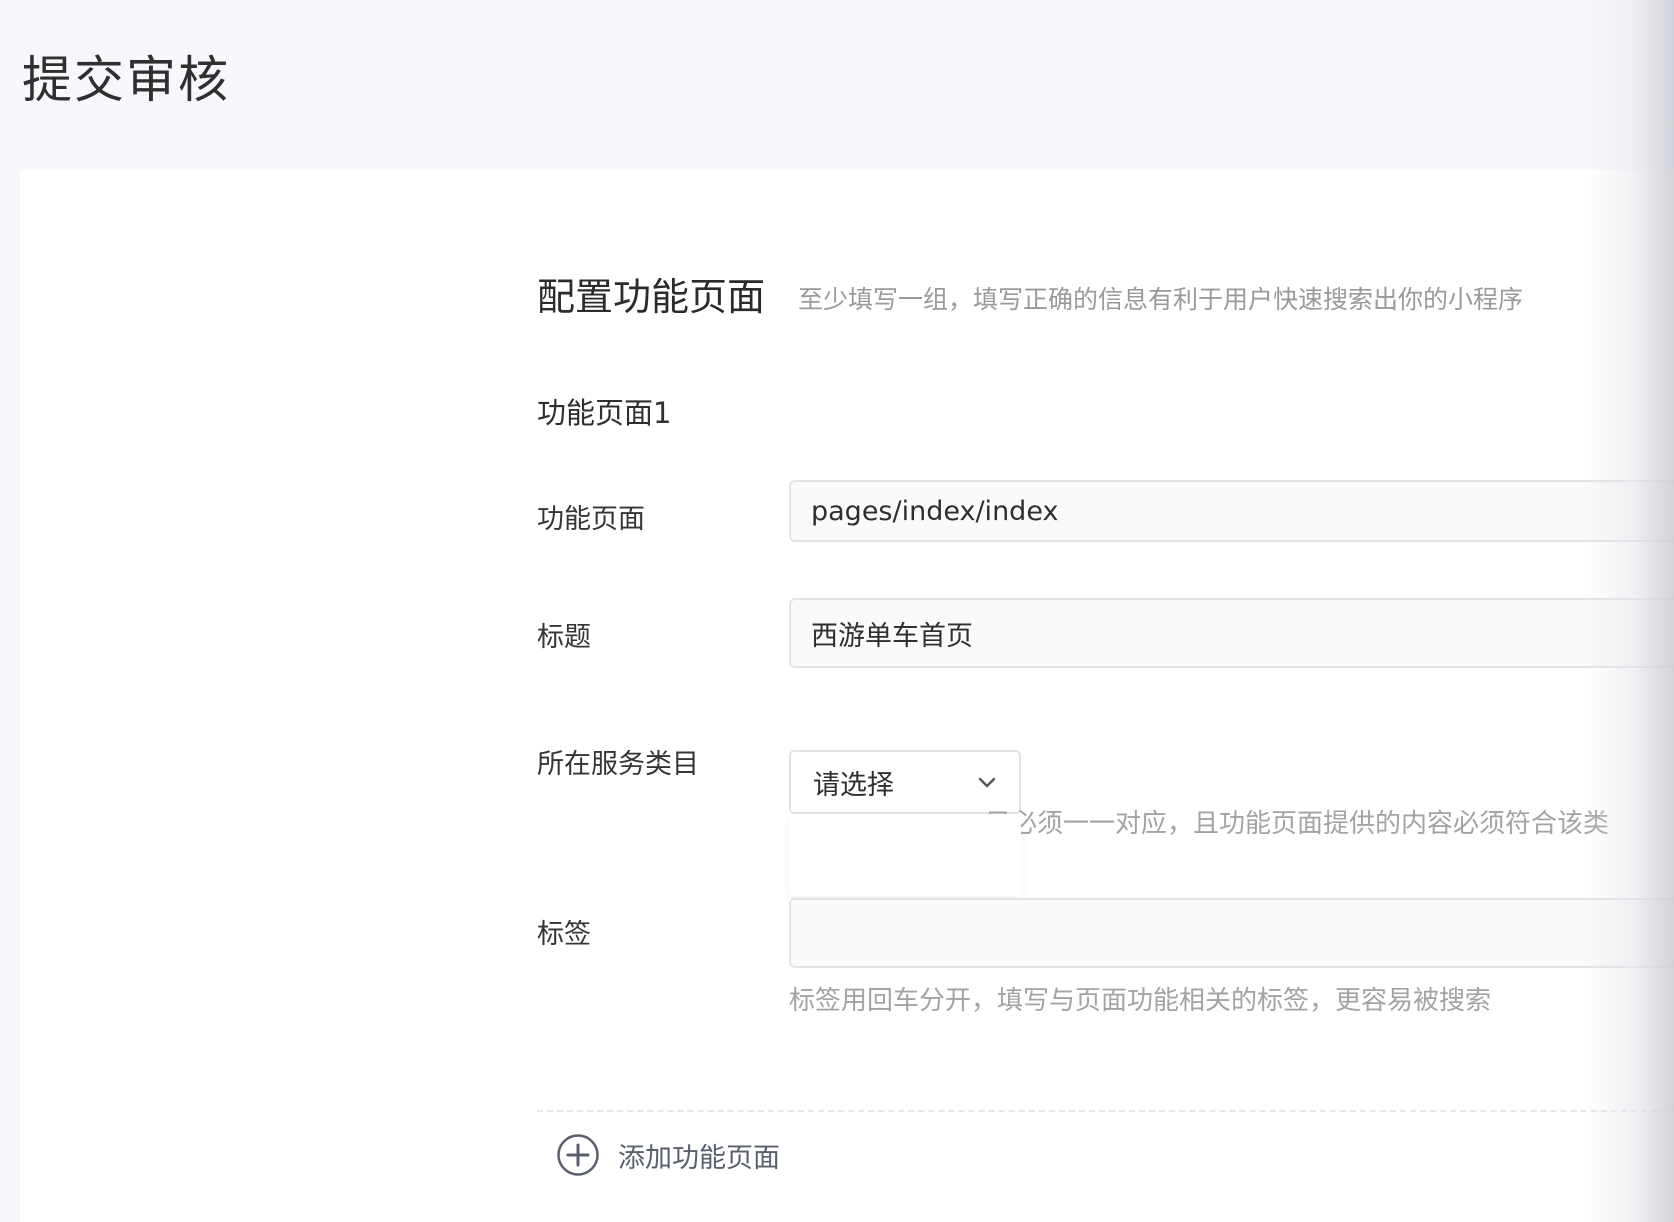 This screenshot has width=1674, height=1222. Describe the element at coordinates (699, 1158) in the screenshot. I see `add-page-label: 添加功能页面` at that location.